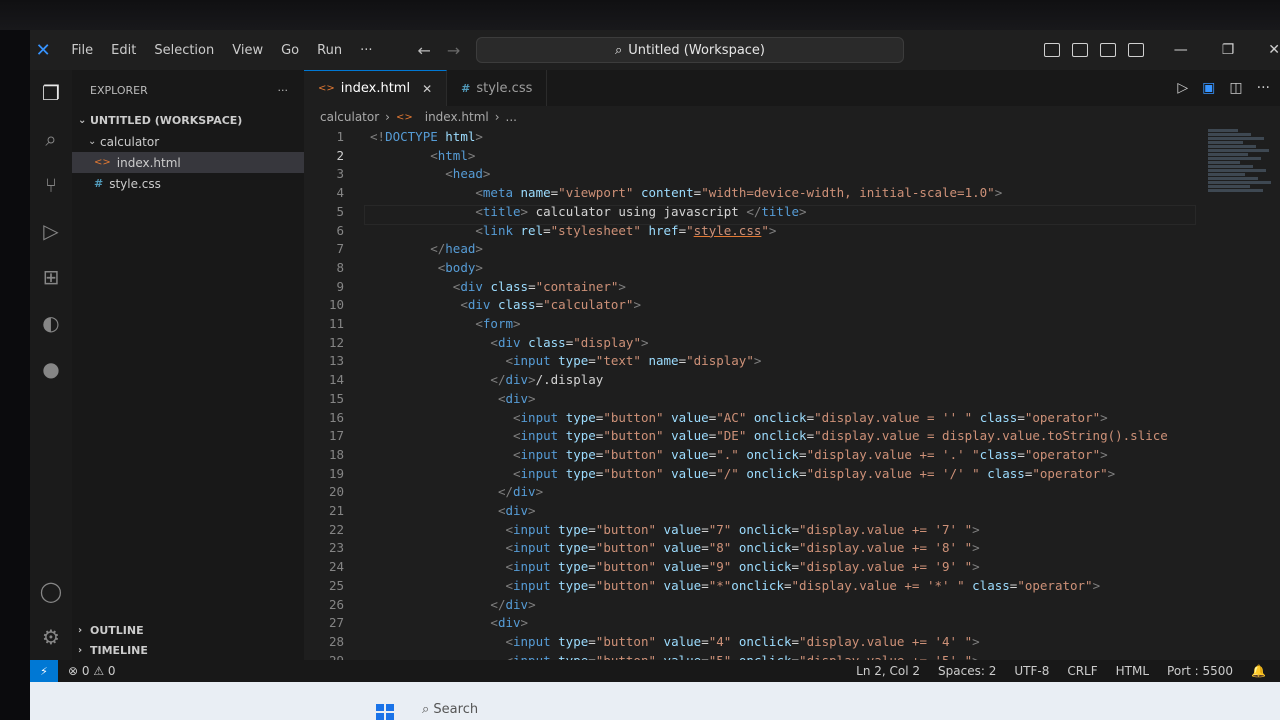 The width and height of the screenshot is (1280, 720). What do you see at coordinates (1228, 50) in the screenshot?
I see `restore-icon: ❐` at bounding box center [1228, 50].